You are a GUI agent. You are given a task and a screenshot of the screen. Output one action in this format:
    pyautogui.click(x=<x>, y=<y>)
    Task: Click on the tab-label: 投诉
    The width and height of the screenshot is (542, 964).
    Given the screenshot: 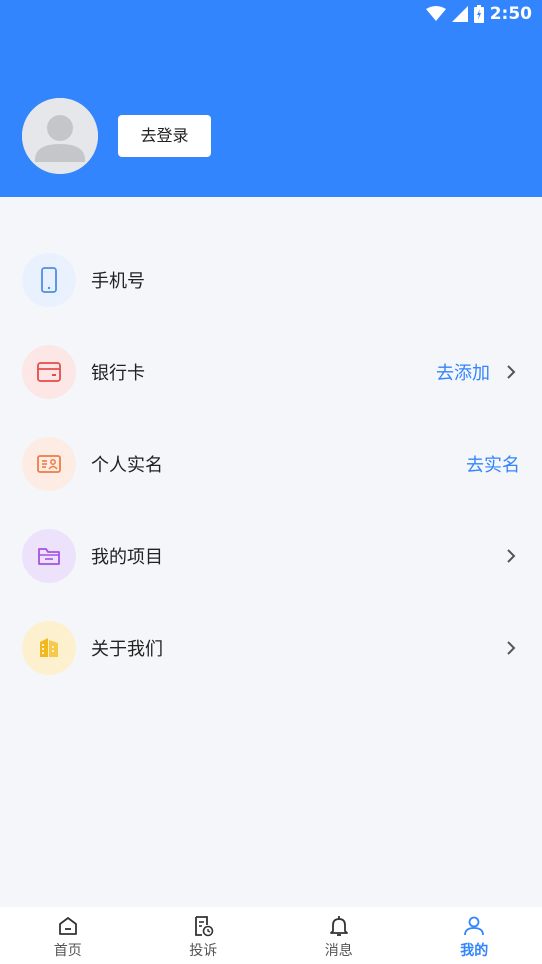 What is the action you would take?
    pyautogui.click(x=203, y=950)
    